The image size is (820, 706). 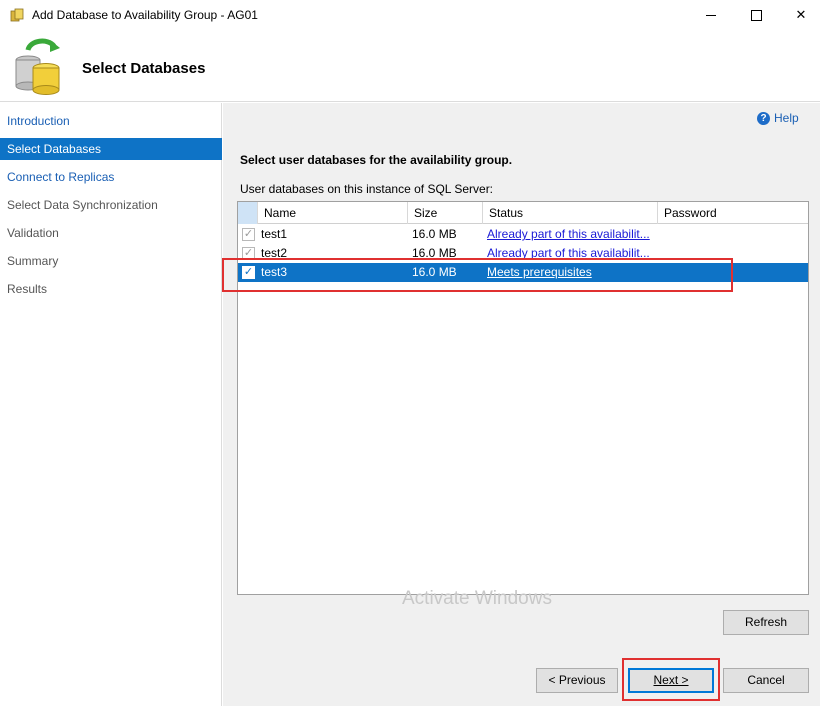 I want to click on row-checkbox: ✓, so click(x=248, y=234).